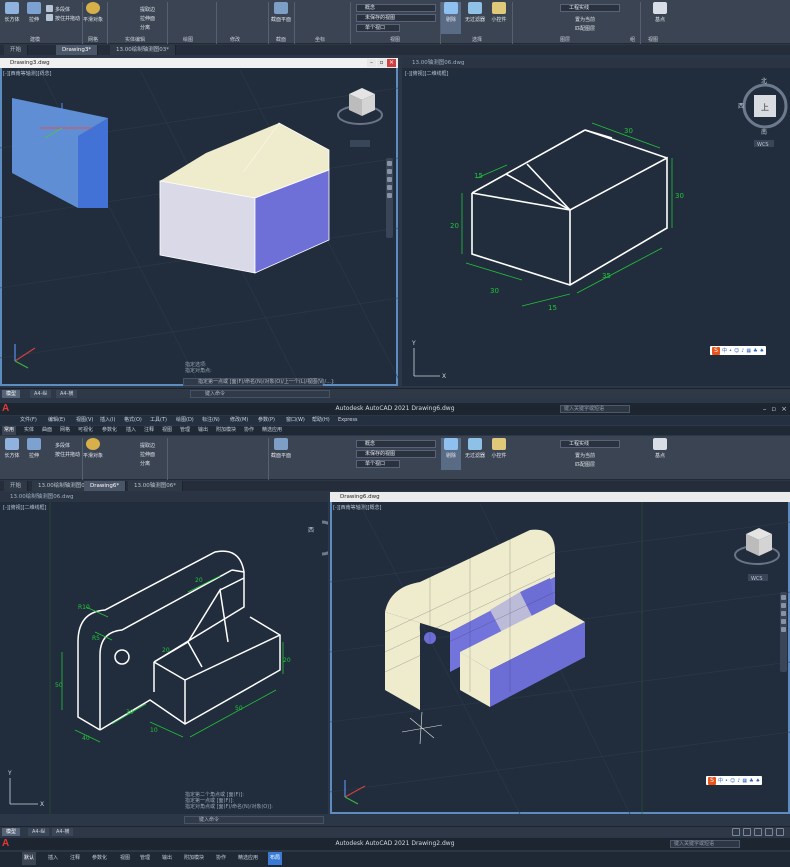 The image size is (790, 867). I want to click on grid-icon, so click(736, 832).